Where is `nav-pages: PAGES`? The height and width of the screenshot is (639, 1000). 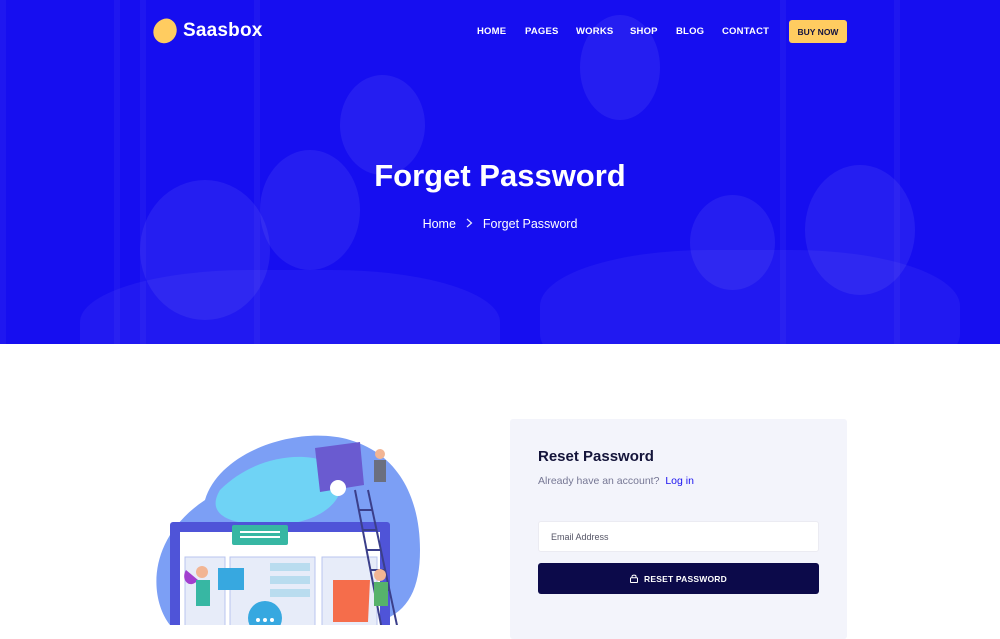
nav-pages: PAGES is located at coordinates (542, 31).